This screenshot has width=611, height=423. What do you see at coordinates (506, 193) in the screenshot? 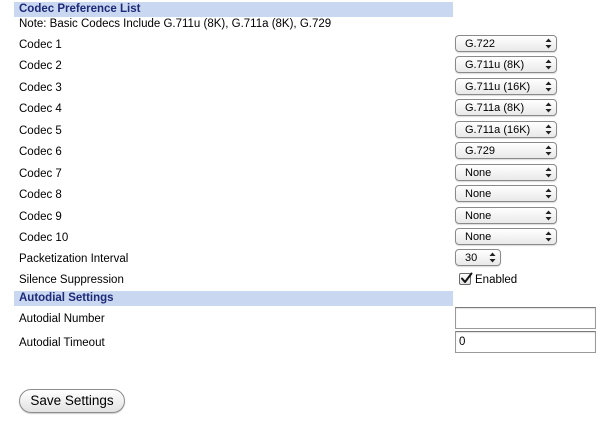
I see `codec-8-select: None` at bounding box center [506, 193].